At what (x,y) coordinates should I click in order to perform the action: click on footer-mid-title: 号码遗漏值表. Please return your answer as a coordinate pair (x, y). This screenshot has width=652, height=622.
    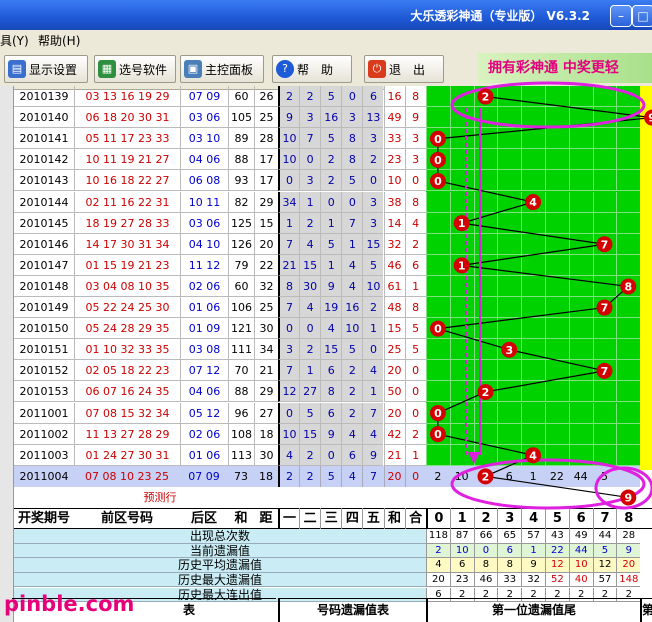
    Looking at the image, I should click on (352, 610).